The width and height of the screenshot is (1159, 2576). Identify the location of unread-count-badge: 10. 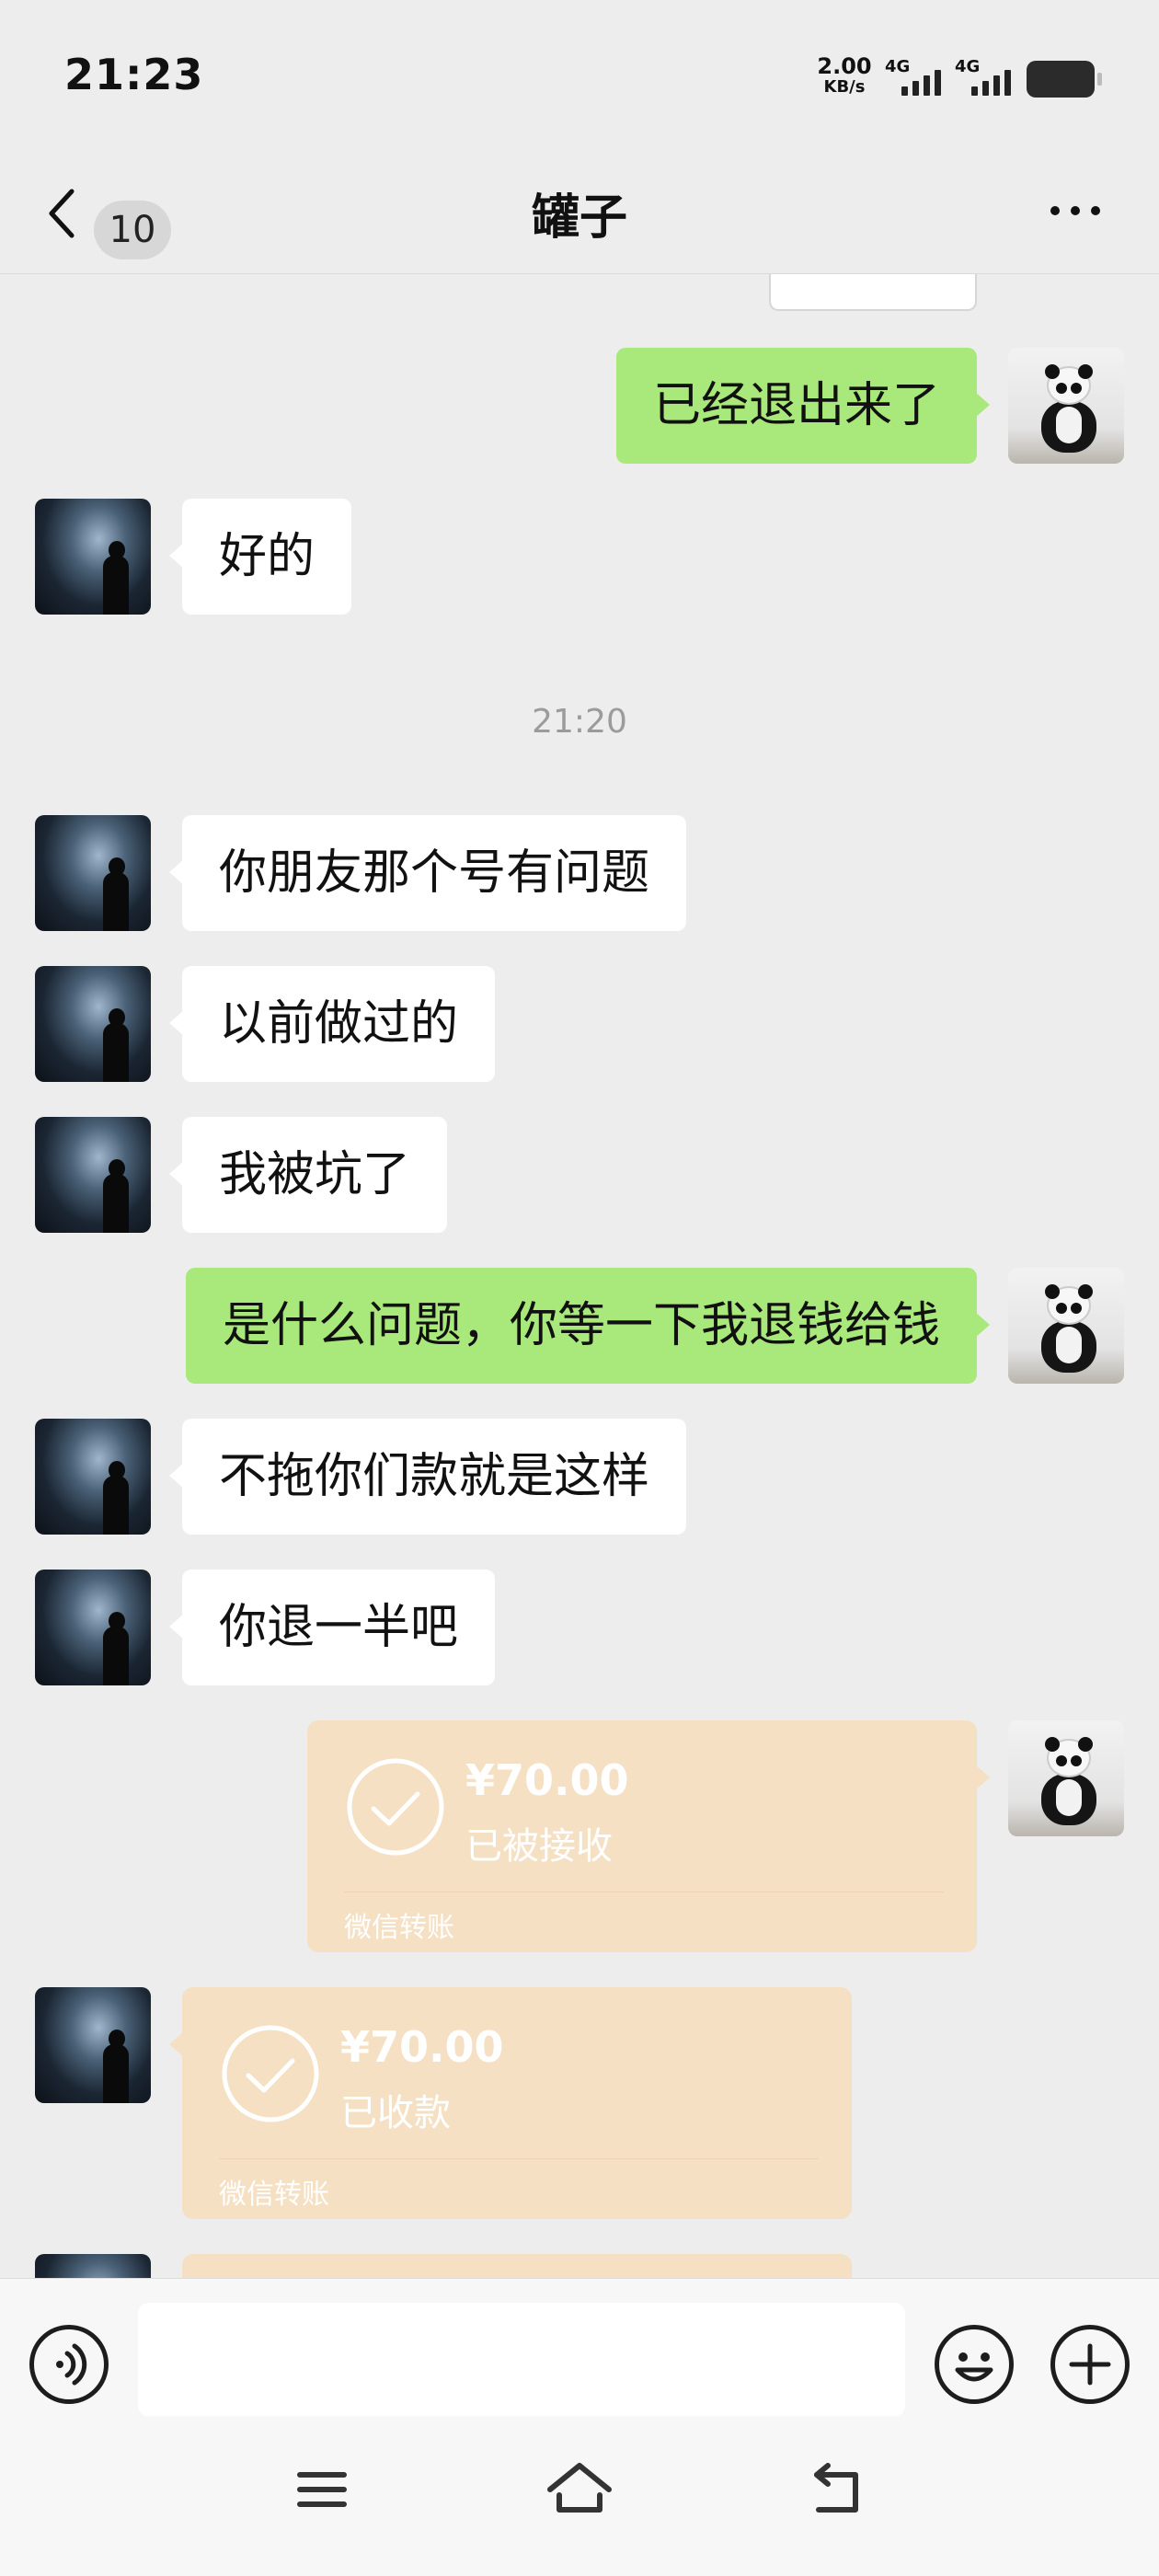
(132, 230).